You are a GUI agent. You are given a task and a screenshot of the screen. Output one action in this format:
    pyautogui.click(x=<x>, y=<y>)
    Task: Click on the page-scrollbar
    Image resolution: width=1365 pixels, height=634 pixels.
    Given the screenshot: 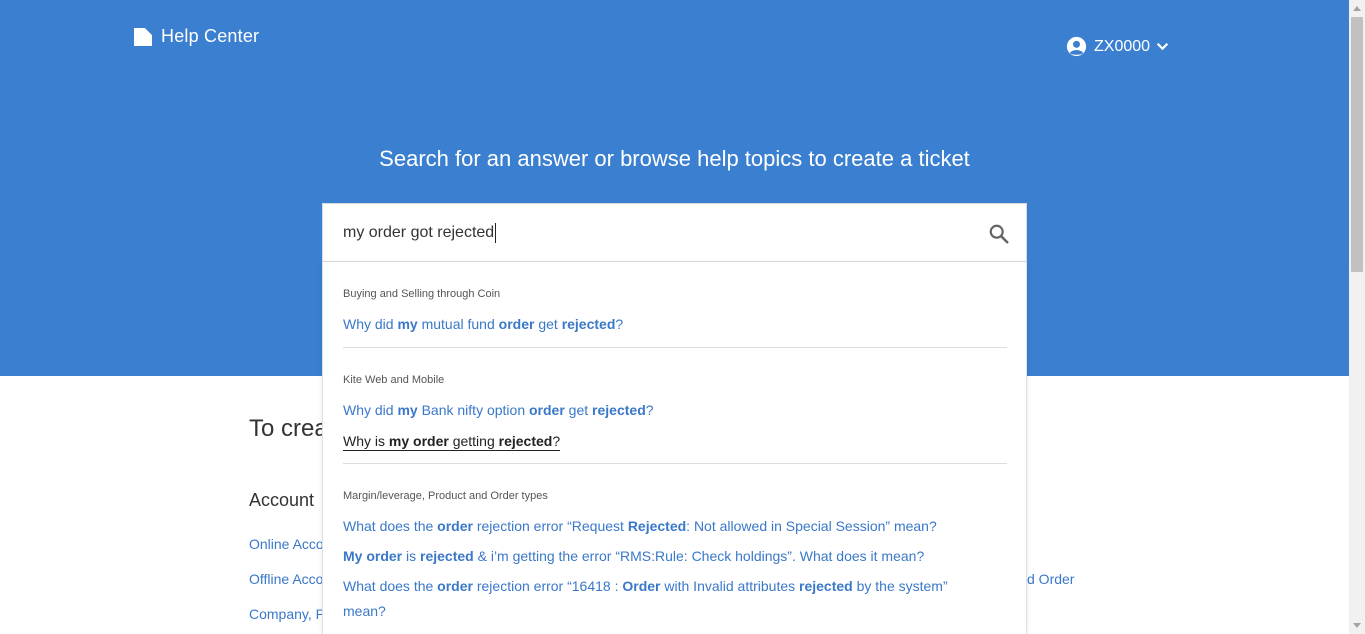 What is the action you would take?
    pyautogui.click(x=1357, y=317)
    